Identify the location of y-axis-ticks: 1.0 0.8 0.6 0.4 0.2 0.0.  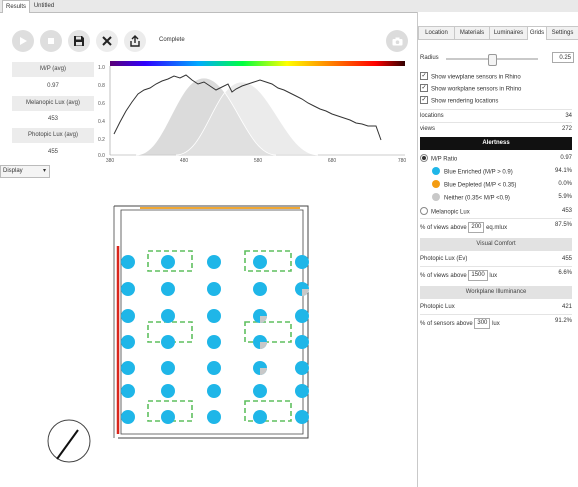
(101, 112).